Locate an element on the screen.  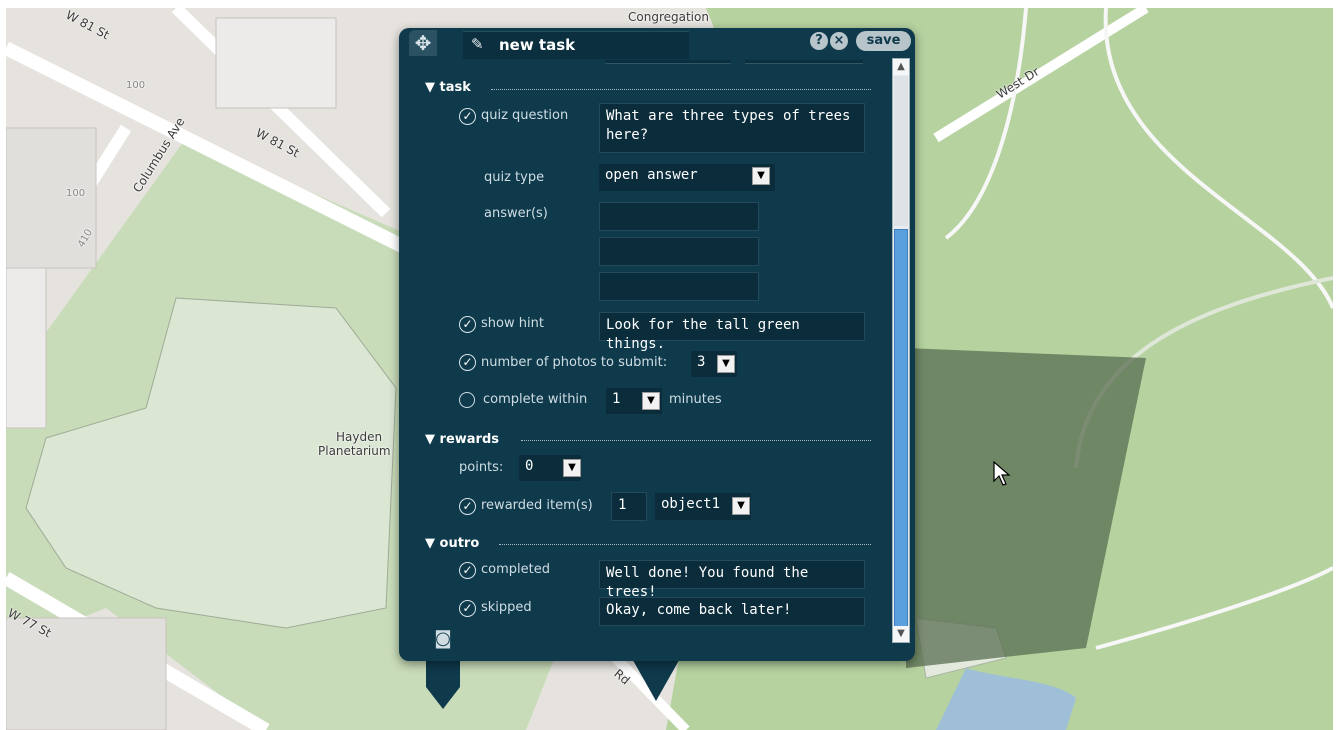
panel-scrollbar: ▲ ▼ is located at coordinates (901, 350).